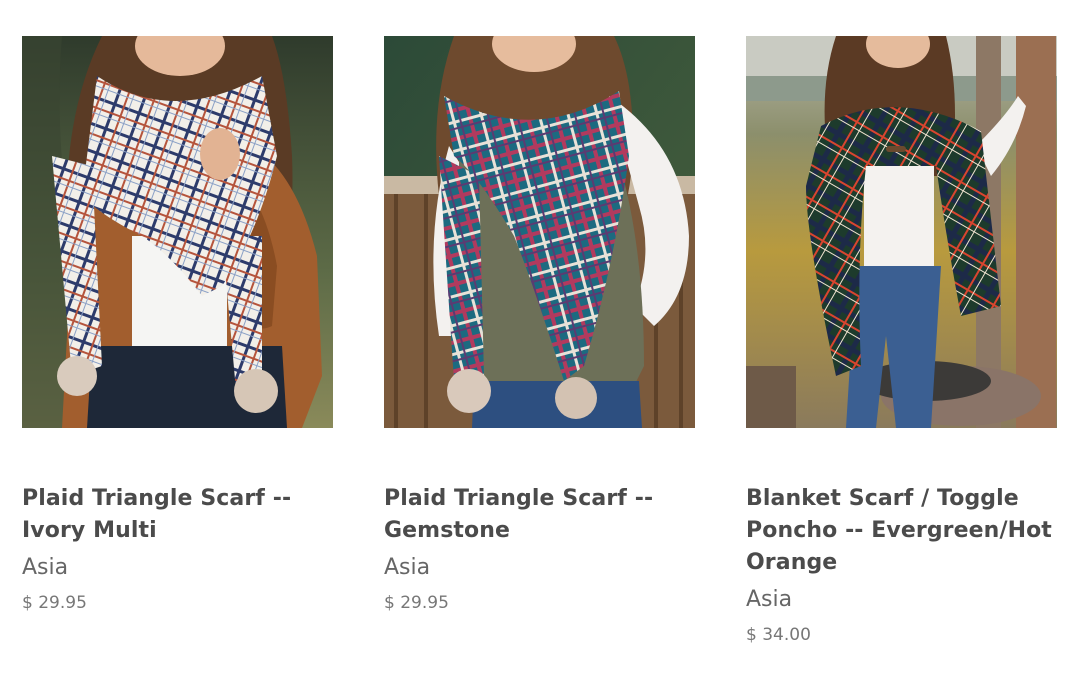  What do you see at coordinates (539, 515) in the screenshot?
I see `product-title: Plaid Triangle Scarf -- Gemstone` at bounding box center [539, 515].